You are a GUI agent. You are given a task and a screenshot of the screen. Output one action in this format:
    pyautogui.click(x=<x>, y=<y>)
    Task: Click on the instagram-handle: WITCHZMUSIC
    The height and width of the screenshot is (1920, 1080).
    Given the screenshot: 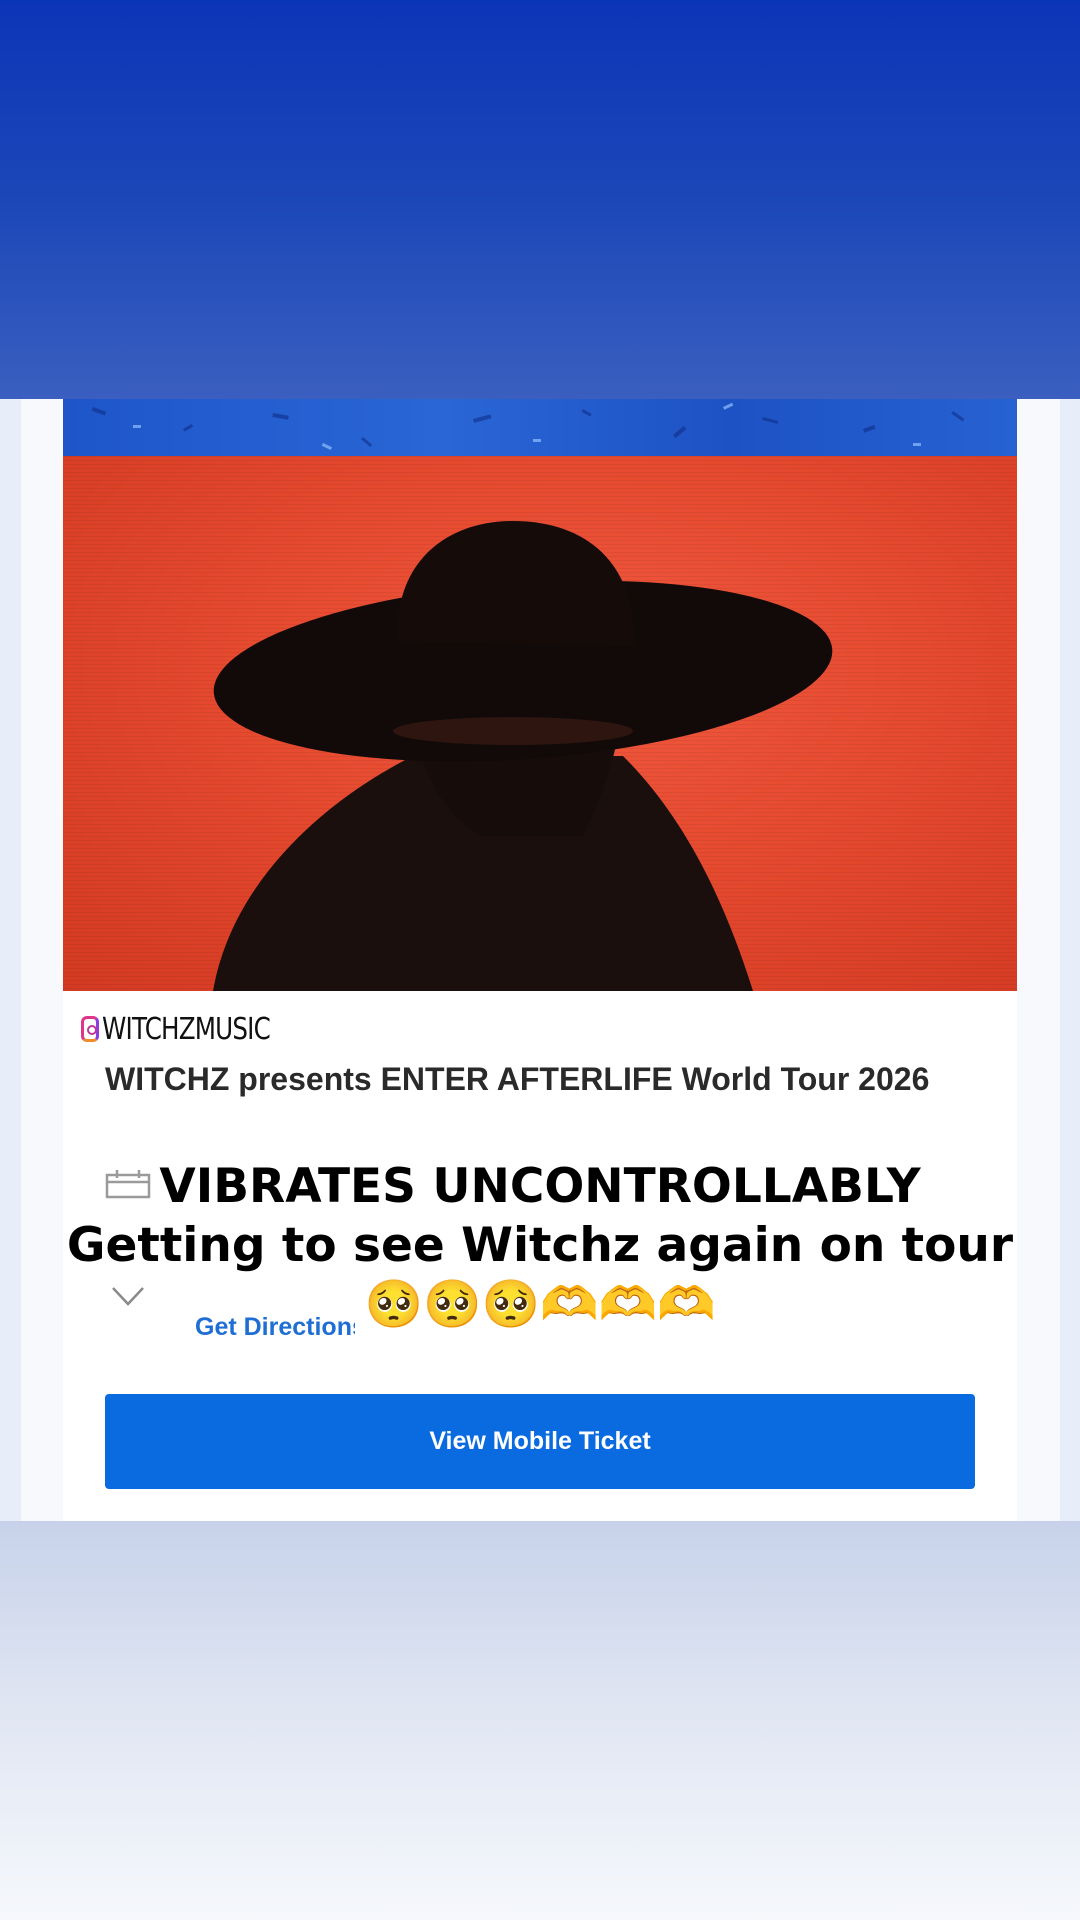 What is the action you would take?
    pyautogui.click(x=186, y=1029)
    